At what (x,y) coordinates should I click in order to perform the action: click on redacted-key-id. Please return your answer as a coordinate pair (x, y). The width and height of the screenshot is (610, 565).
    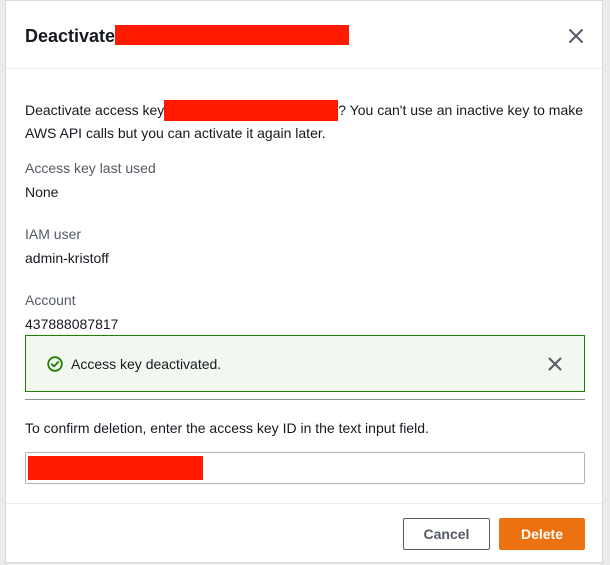
    Looking at the image, I should click on (251, 110).